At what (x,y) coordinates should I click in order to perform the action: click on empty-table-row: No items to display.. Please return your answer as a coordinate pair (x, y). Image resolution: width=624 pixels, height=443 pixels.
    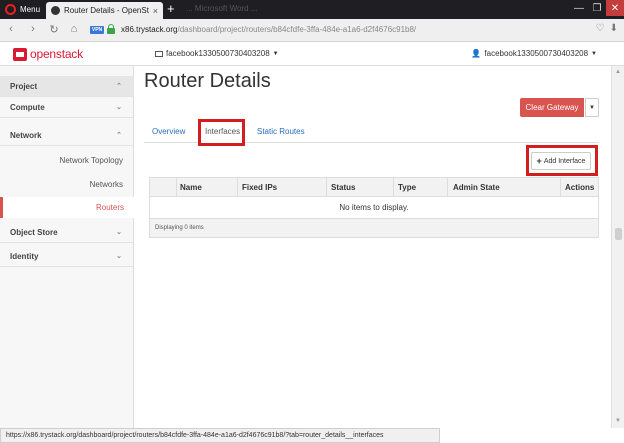
    Looking at the image, I should click on (374, 208).